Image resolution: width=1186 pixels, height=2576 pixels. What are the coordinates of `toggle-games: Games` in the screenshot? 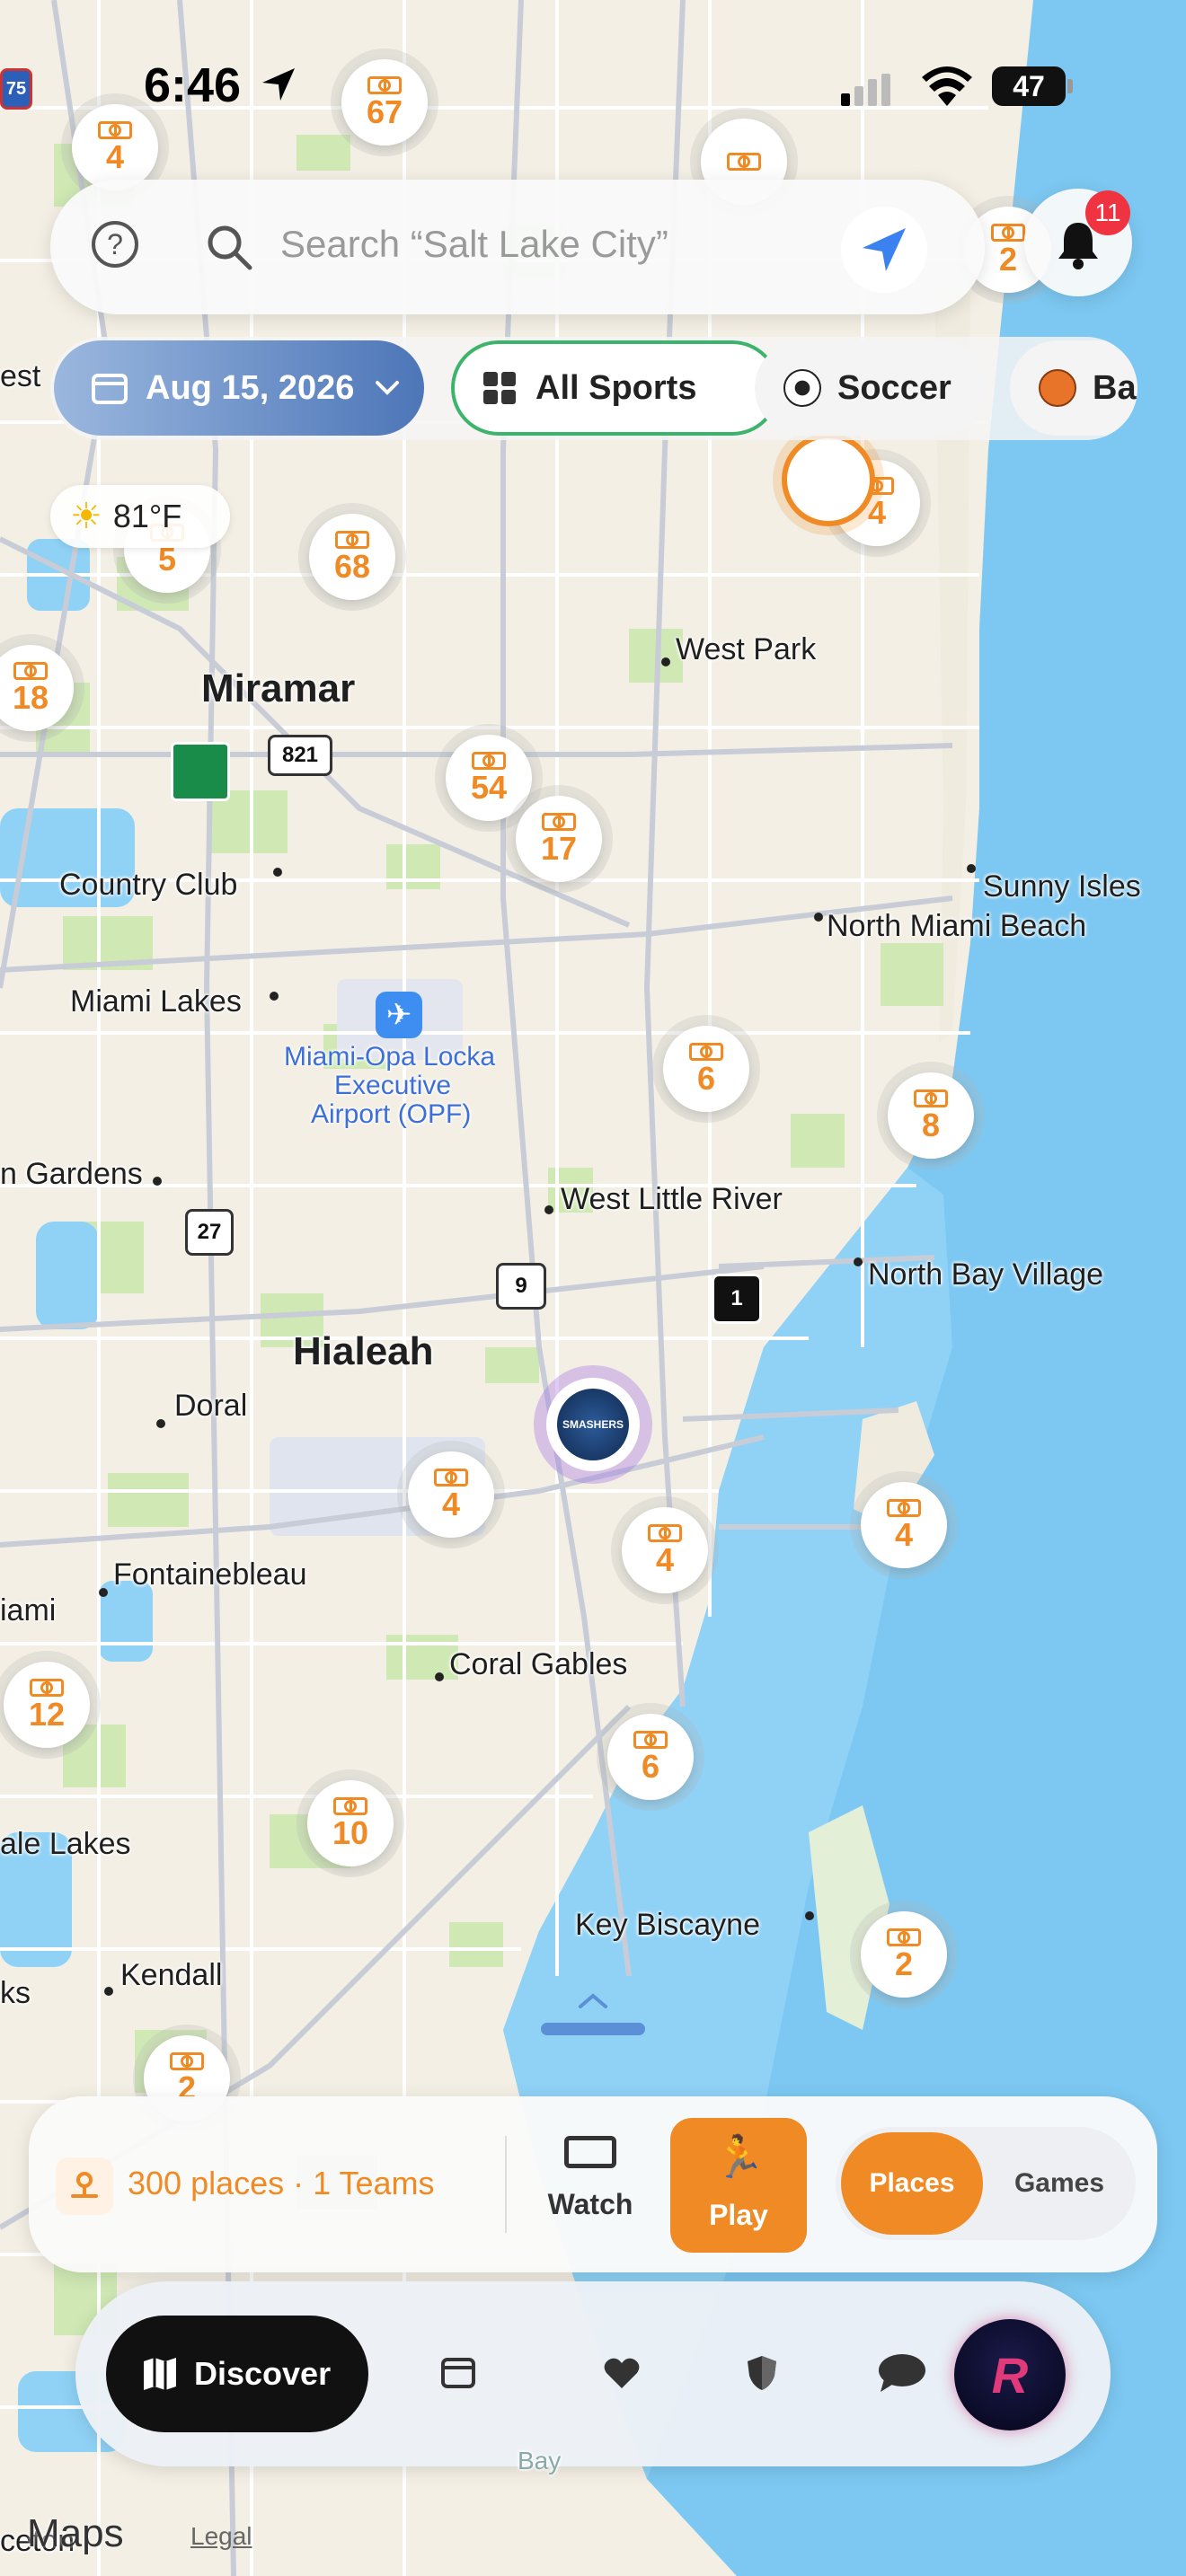 It's located at (1059, 2183).